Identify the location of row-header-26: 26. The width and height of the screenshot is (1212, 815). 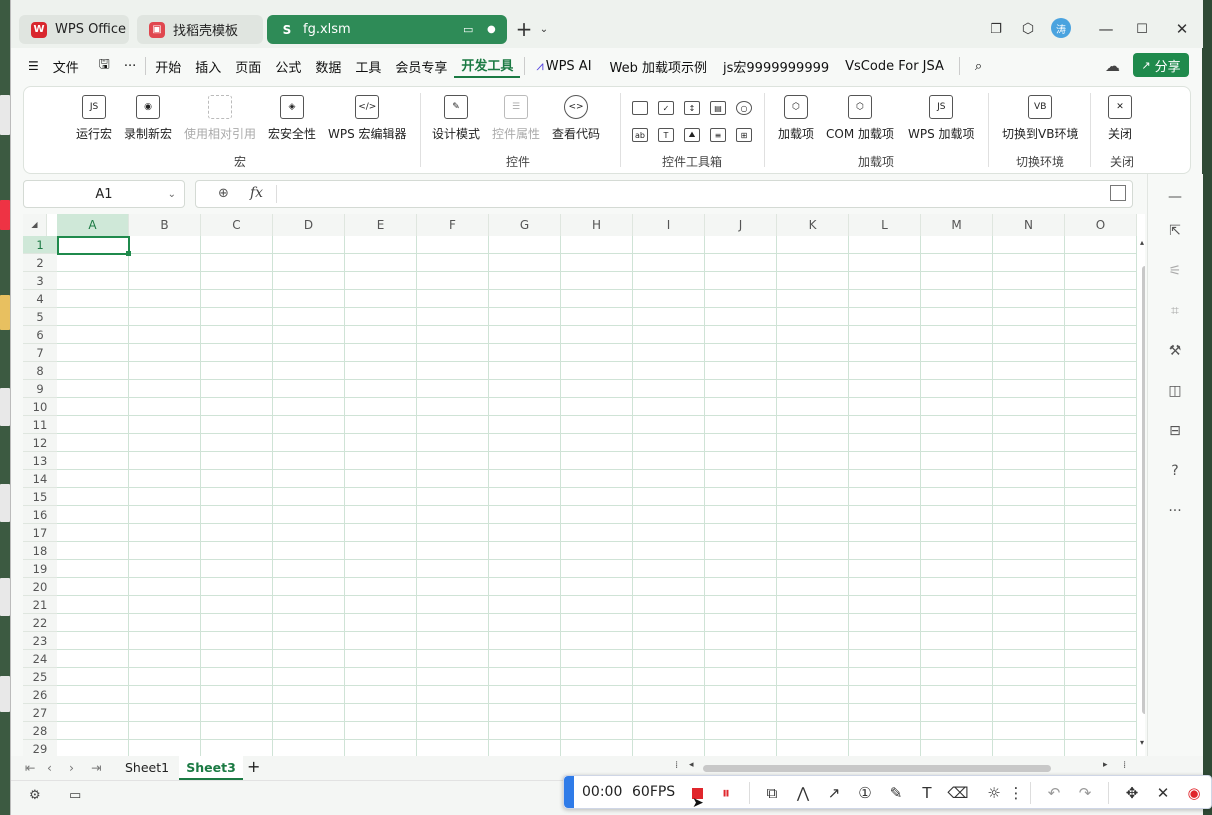
(40, 695).